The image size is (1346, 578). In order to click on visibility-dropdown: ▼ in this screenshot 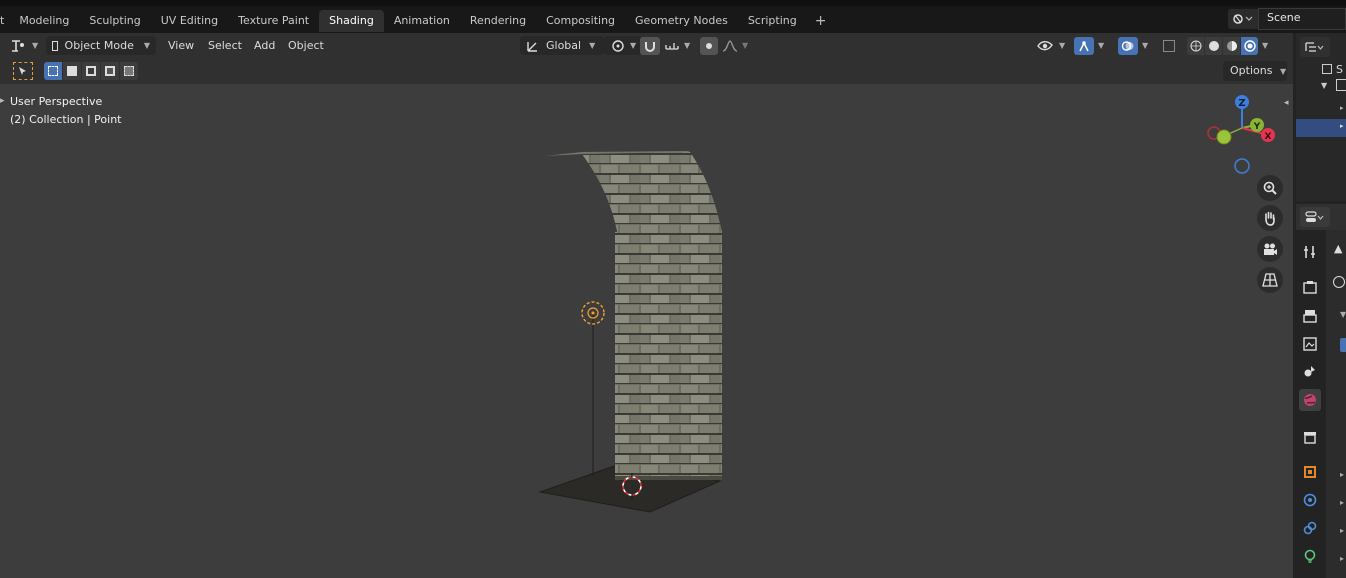, I will do `click(1051, 45)`.